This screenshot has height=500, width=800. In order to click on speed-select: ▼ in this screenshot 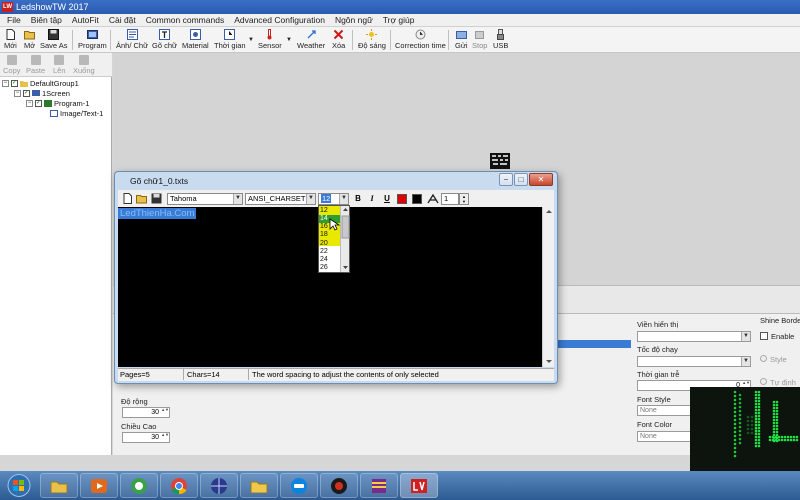, I will do `click(694, 361)`.